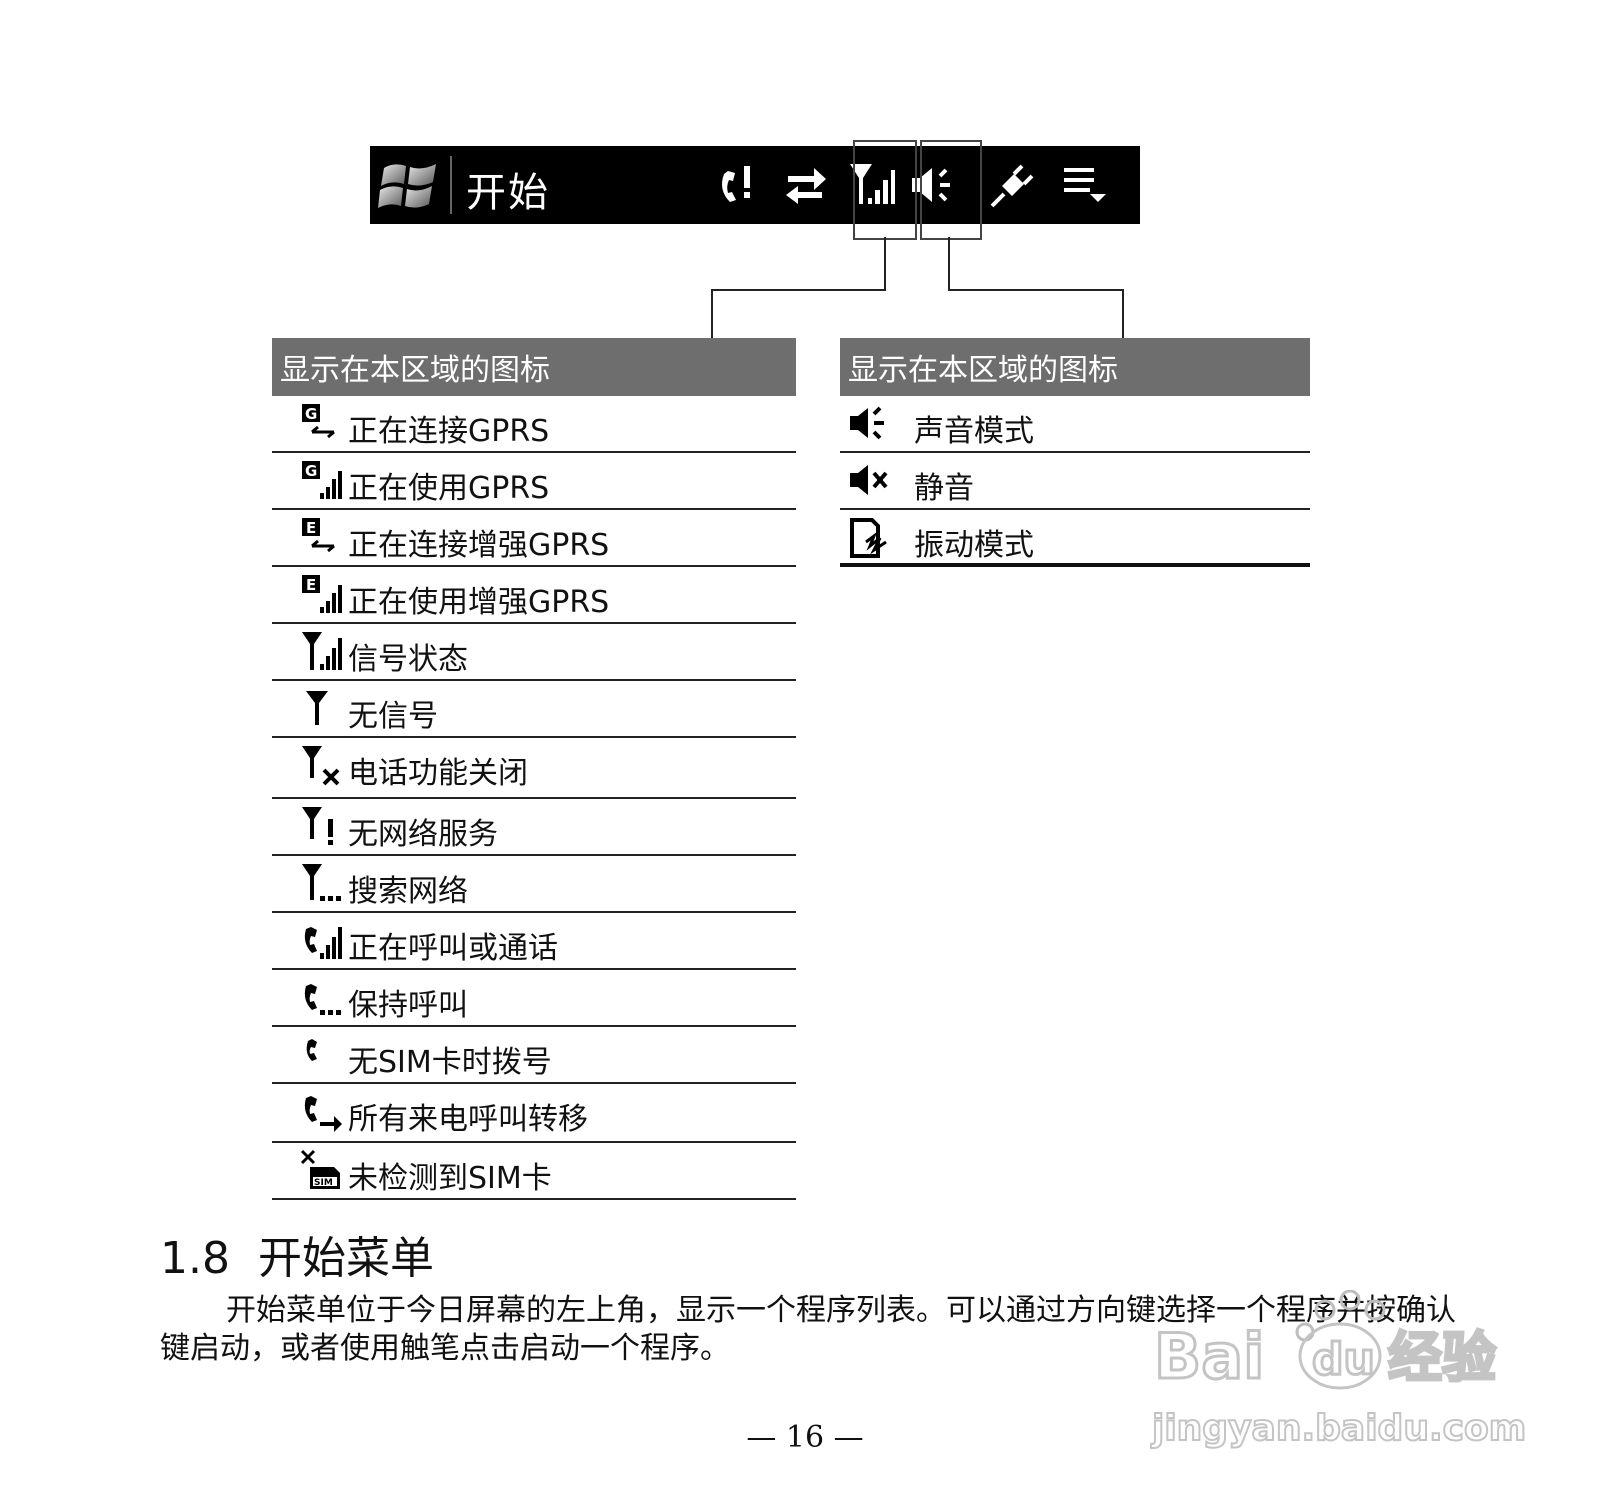 Image resolution: width=1610 pixels, height=1497 pixels. Describe the element at coordinates (867, 423) in the screenshot. I see `sound-on-icon` at that location.